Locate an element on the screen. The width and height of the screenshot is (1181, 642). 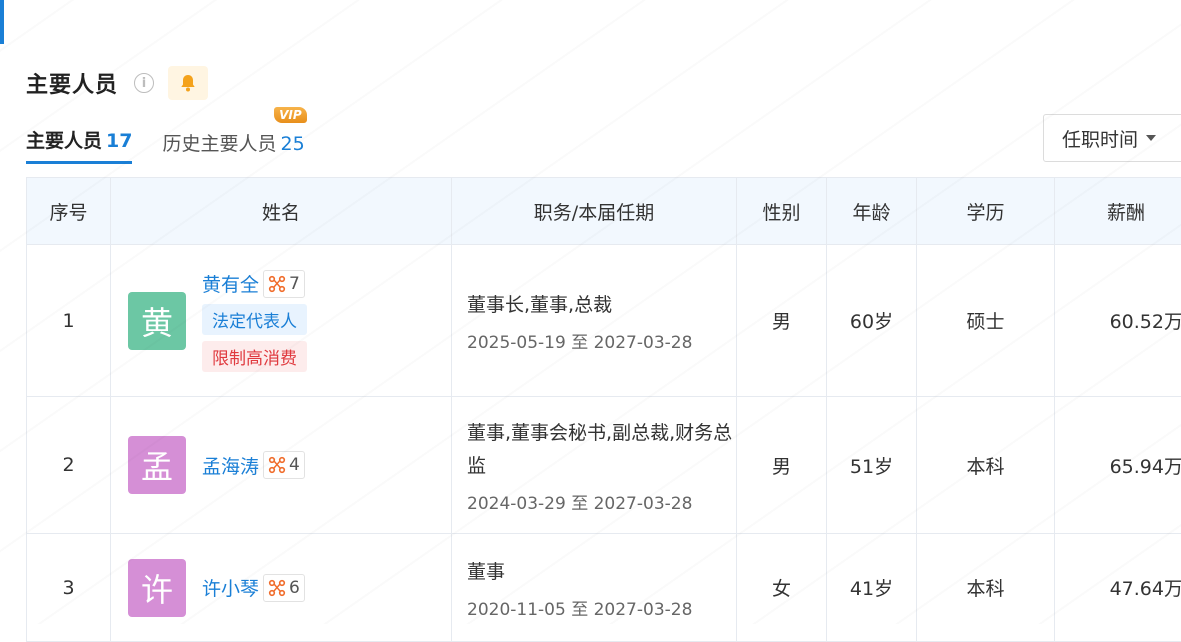
sort-label: 任职时间 is located at coordinates (1100, 138).